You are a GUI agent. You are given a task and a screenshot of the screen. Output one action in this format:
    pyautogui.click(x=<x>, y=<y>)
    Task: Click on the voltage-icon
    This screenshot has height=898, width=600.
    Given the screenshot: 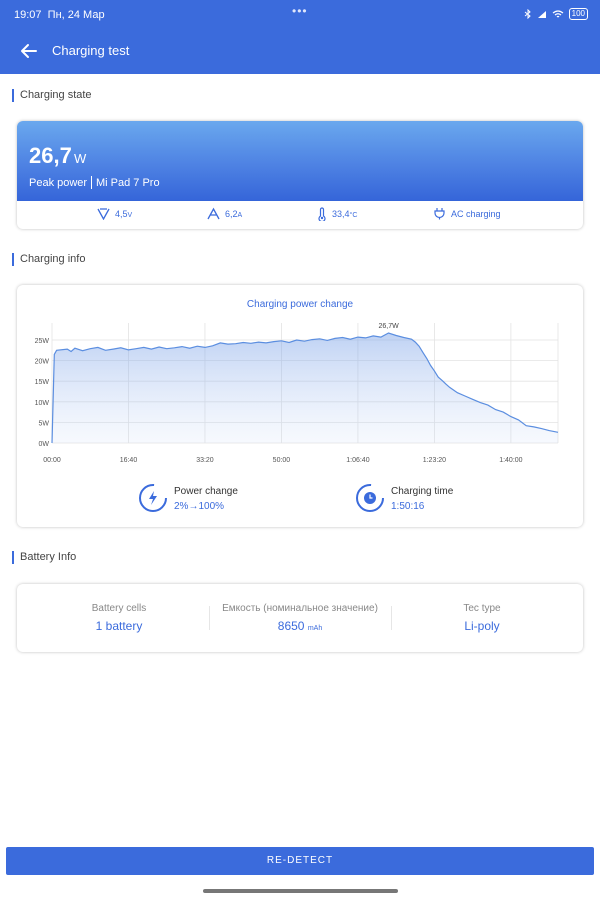 What is the action you would take?
    pyautogui.click(x=103, y=214)
    